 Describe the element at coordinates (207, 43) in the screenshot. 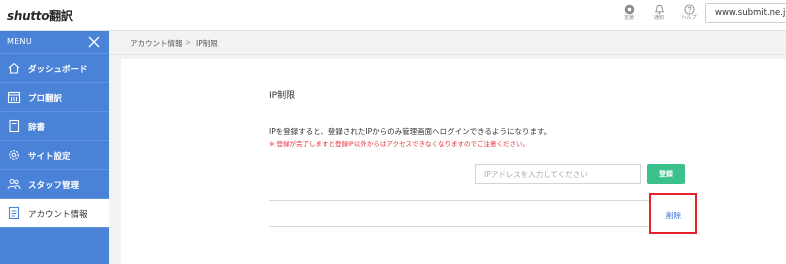

I see `breadcrumb-current: IP制限` at that location.